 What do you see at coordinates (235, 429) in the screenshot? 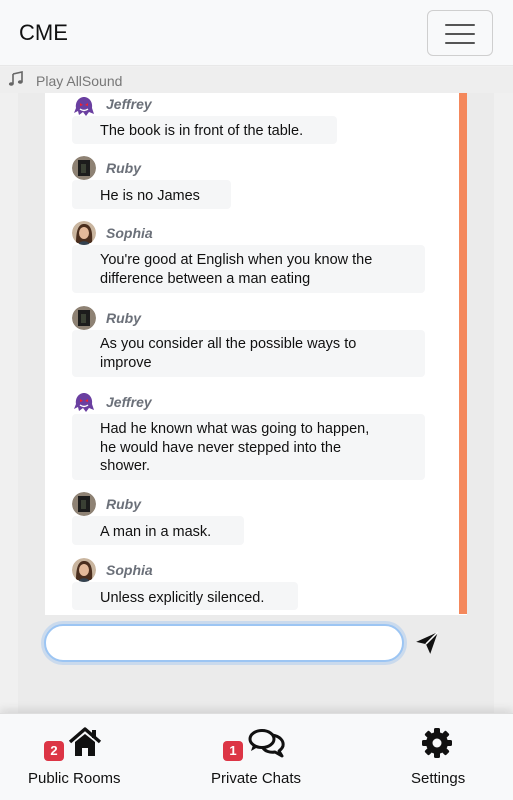
I see `message-text: Had he known what was going to happen,` at bounding box center [235, 429].